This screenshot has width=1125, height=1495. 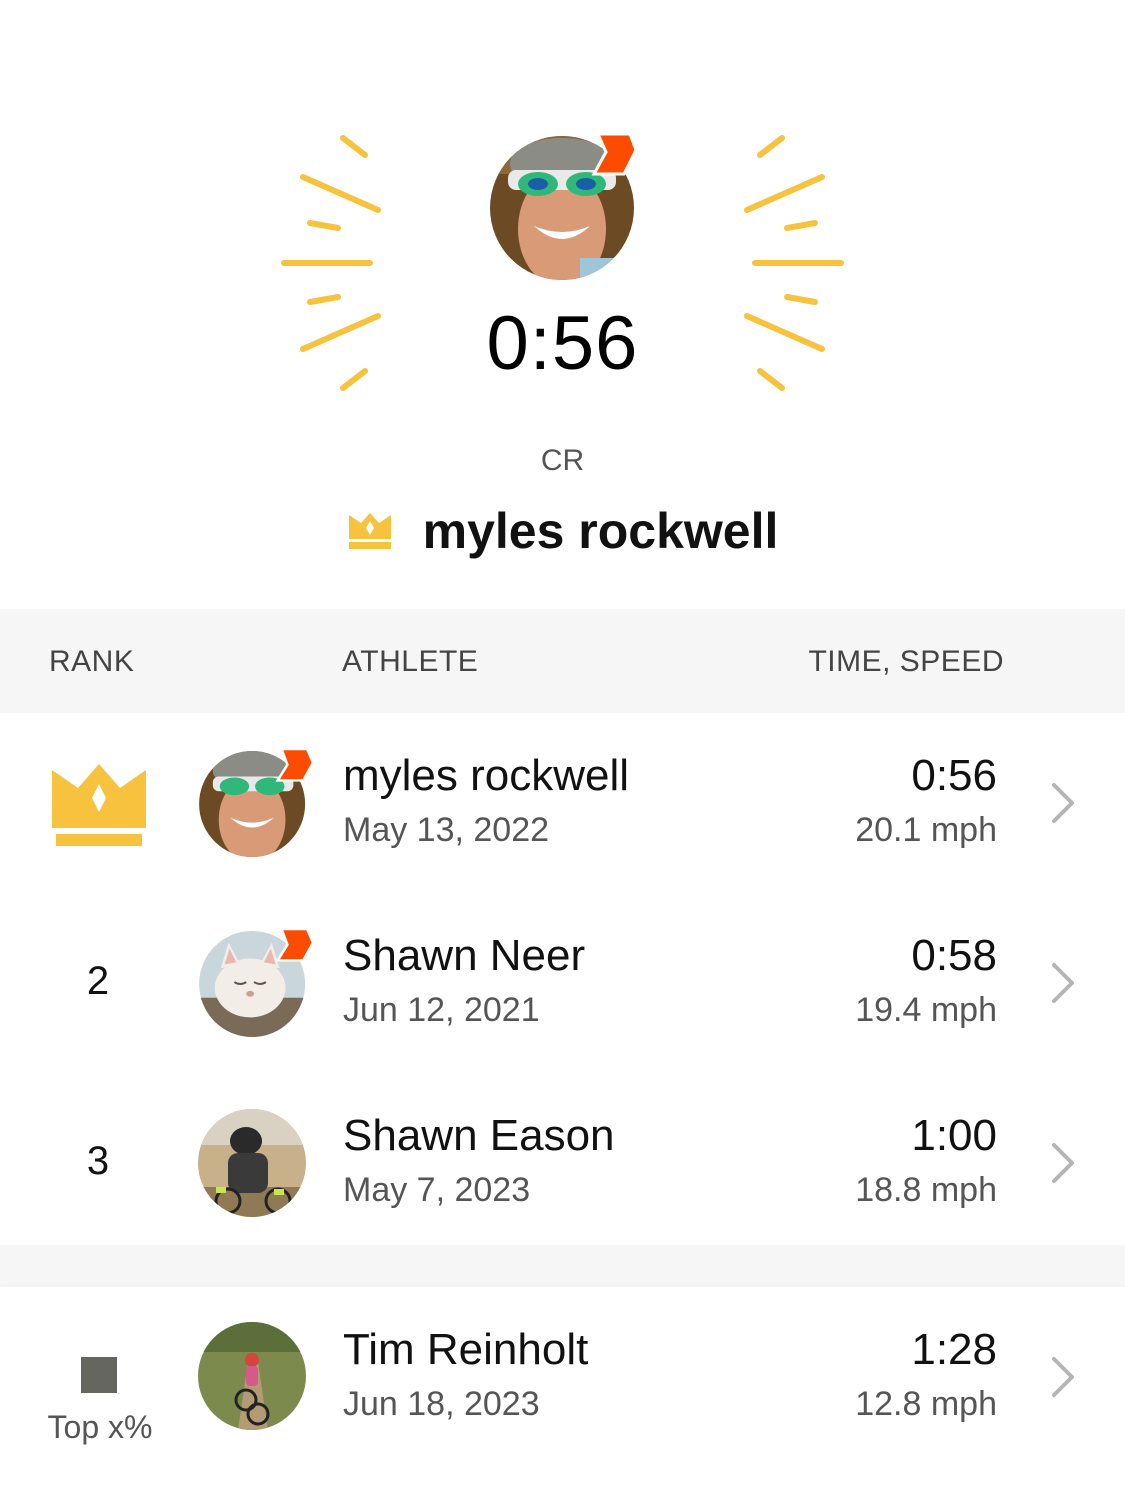 What do you see at coordinates (562, 460) in the screenshot?
I see `cr-label: CR` at bounding box center [562, 460].